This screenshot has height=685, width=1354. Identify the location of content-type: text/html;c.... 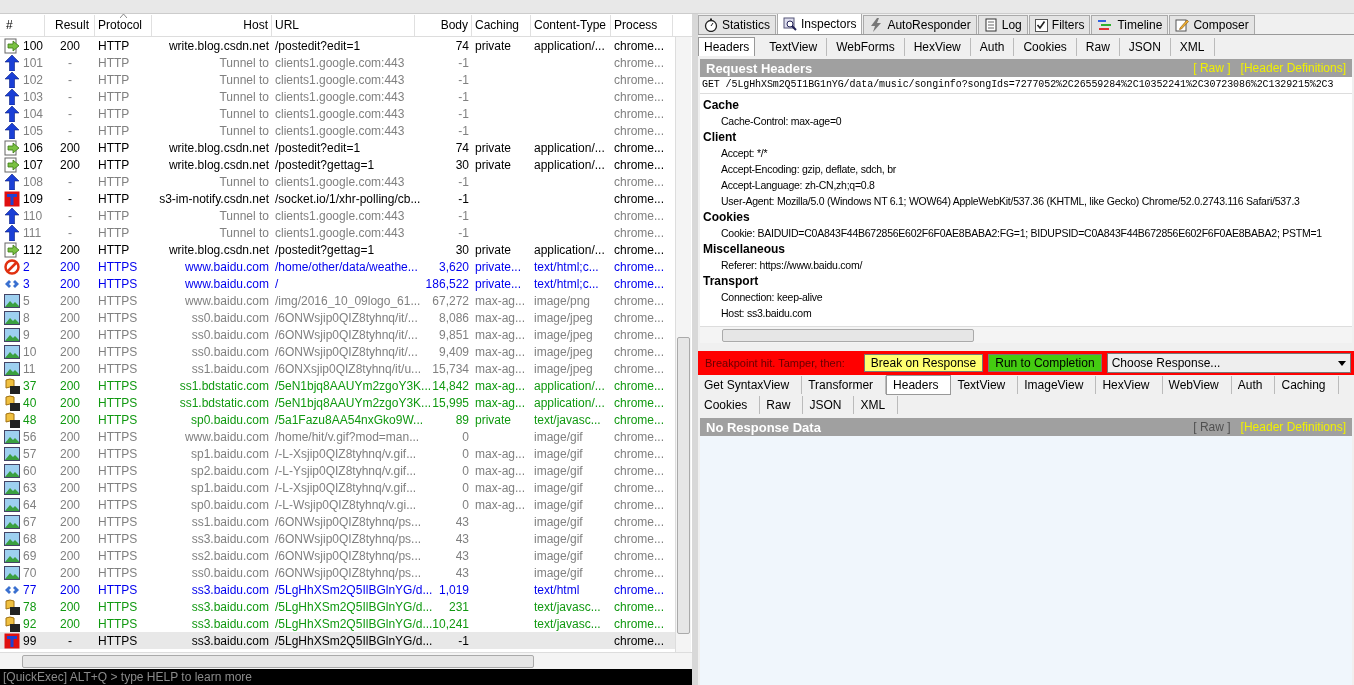
(566, 266).